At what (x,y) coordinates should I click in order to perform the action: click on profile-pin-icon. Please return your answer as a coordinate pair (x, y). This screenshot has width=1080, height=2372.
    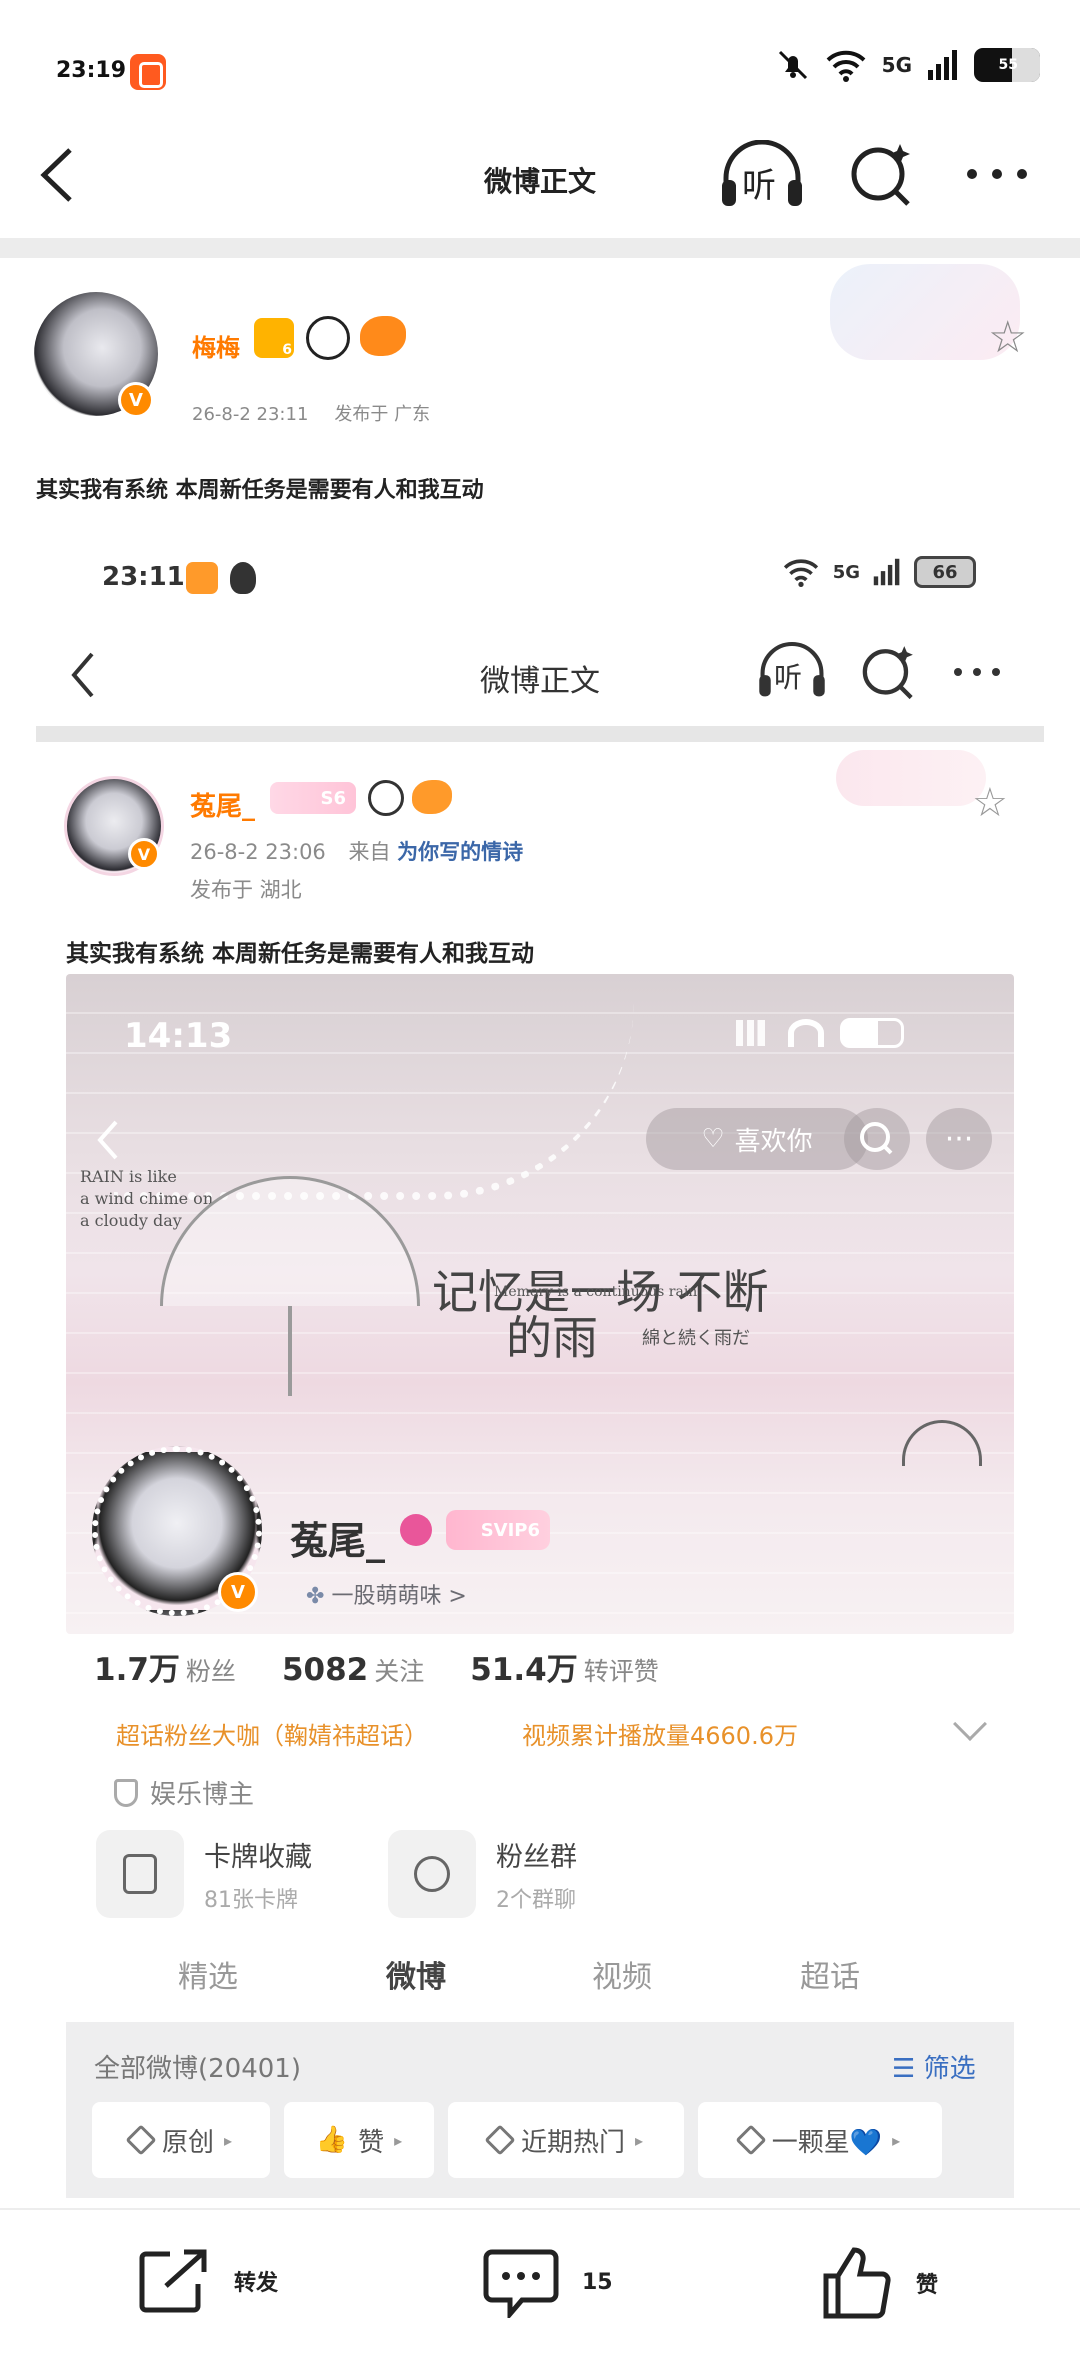
    Looking at the image, I should click on (416, 1530).